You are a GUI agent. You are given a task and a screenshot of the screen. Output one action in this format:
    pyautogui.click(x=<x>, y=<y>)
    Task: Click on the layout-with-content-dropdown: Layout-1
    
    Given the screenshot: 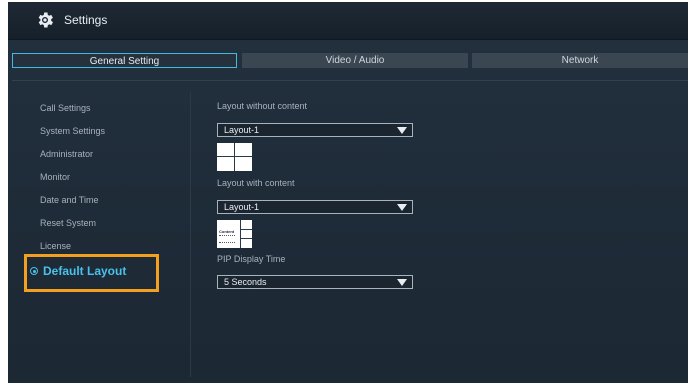 What is the action you would take?
    pyautogui.click(x=315, y=207)
    